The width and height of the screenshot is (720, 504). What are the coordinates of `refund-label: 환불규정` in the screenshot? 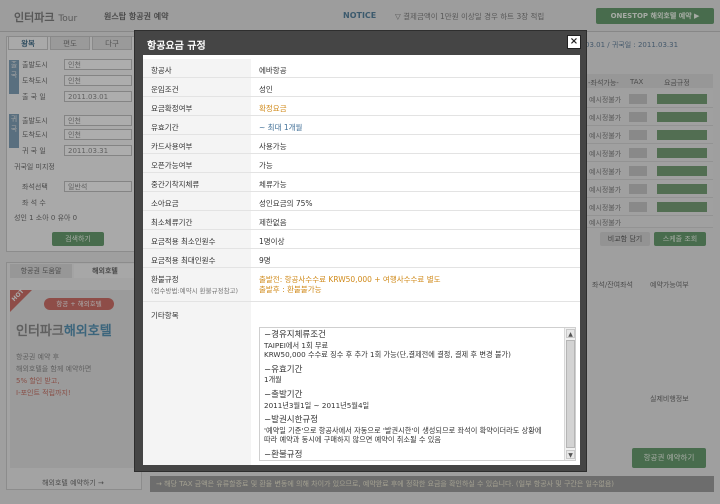 It's located at (165, 279).